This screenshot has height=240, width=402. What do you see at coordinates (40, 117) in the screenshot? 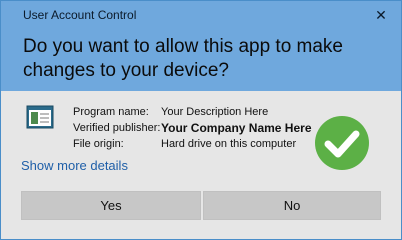
I see `app-window-icon` at bounding box center [40, 117].